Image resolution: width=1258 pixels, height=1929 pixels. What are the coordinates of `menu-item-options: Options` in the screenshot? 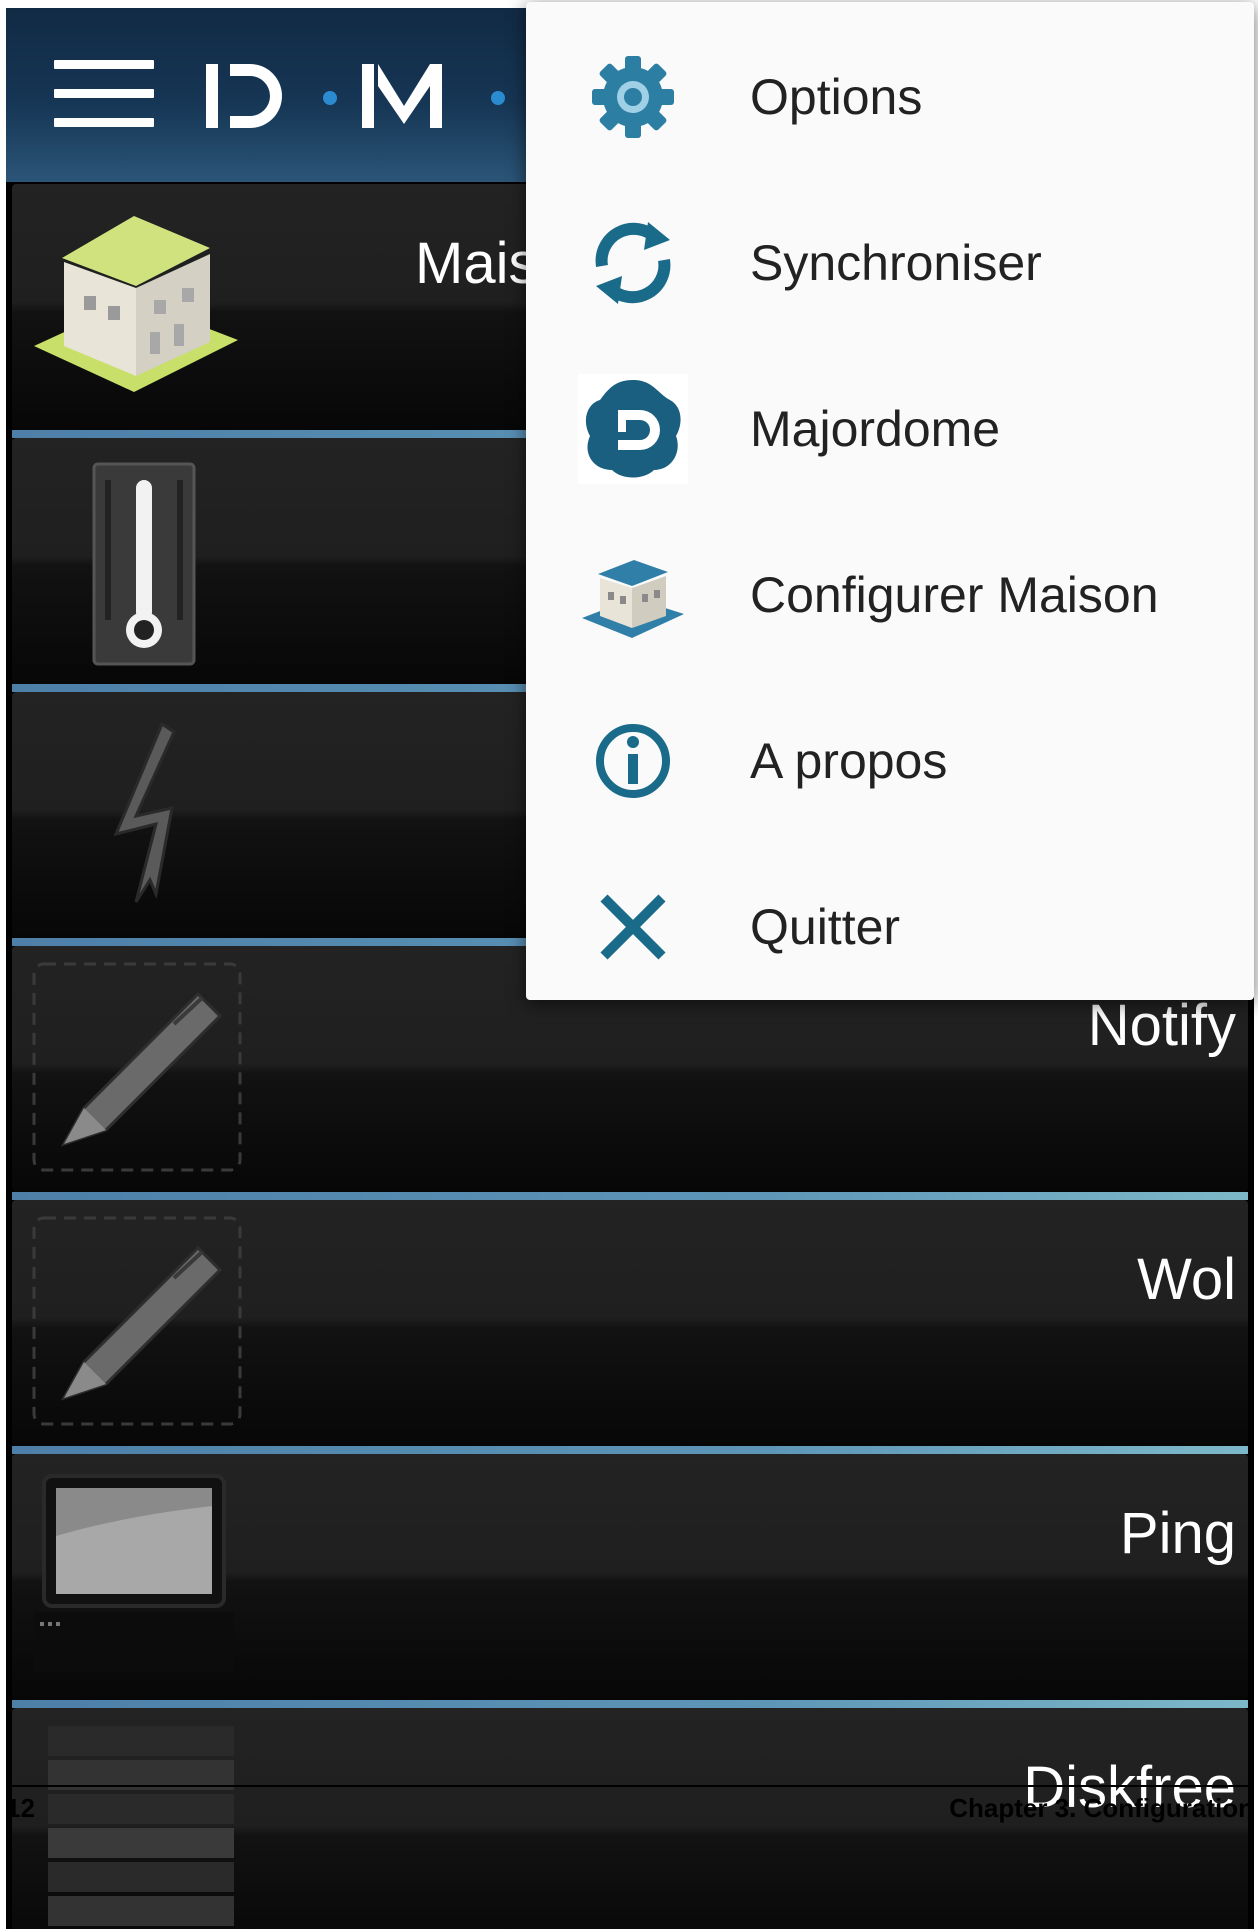 It's located at (890, 97).